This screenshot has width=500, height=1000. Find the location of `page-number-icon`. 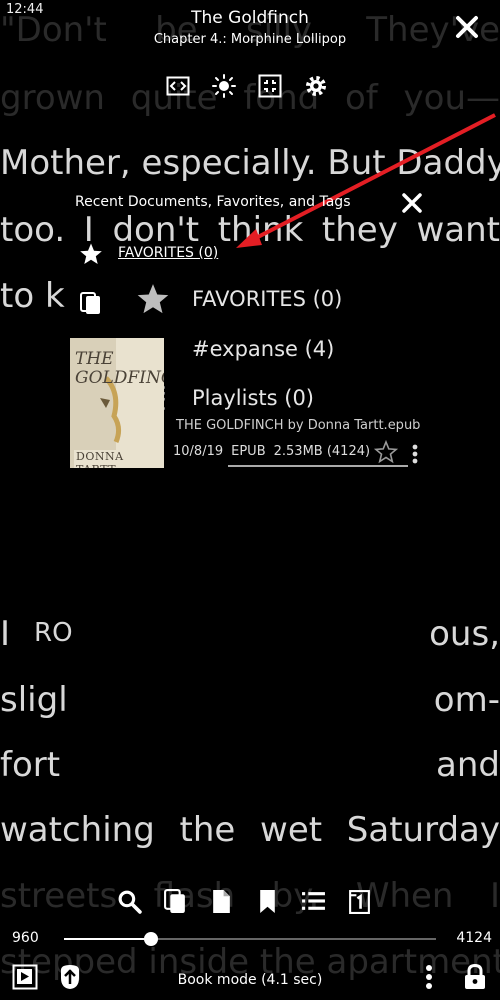

page-number-icon is located at coordinates (359, 901).